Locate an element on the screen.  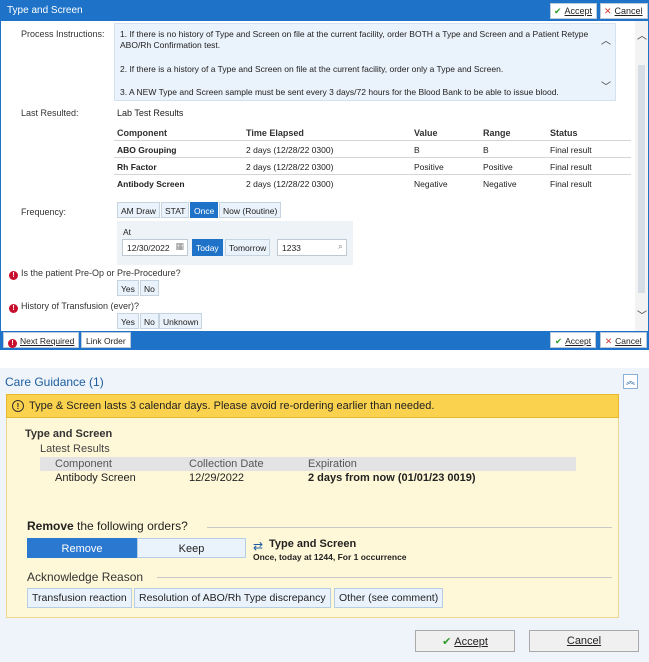
lab-cell: ABO Grouping is located at coordinates (147, 150).